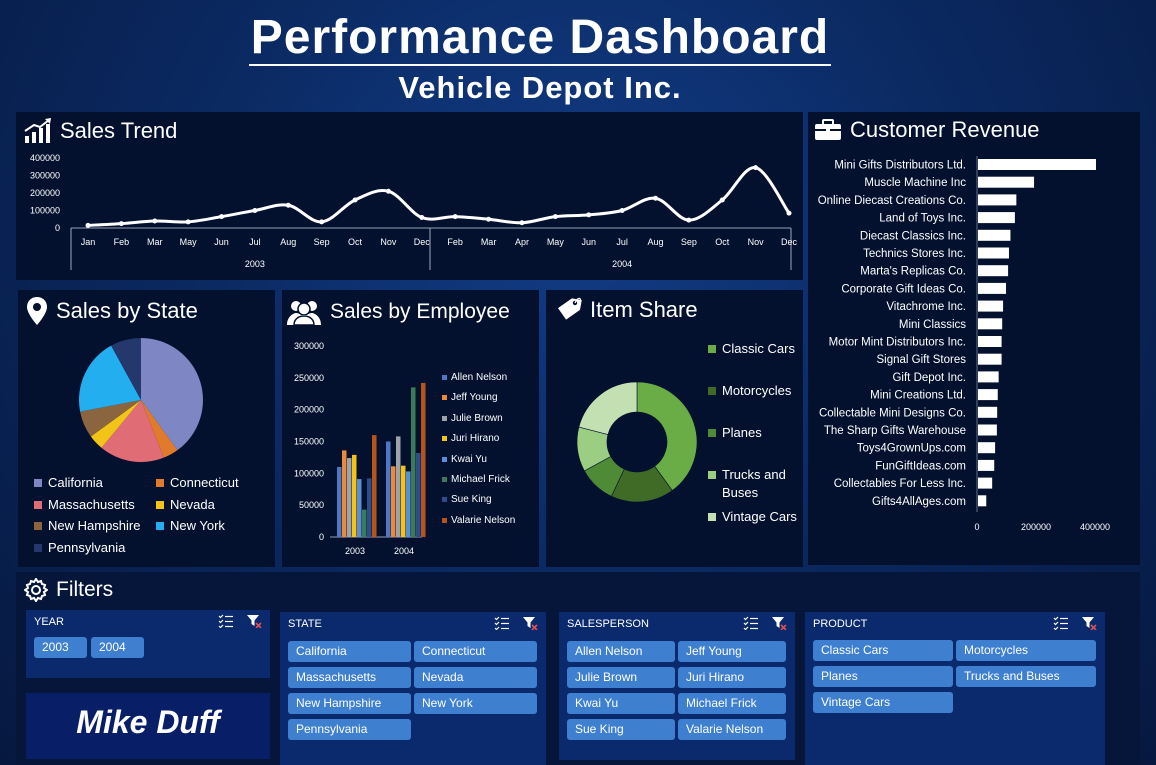  Describe the element at coordinates (883, 702) in the screenshot. I see `slicer-option-vintage-cars: Vintage Cars` at that location.